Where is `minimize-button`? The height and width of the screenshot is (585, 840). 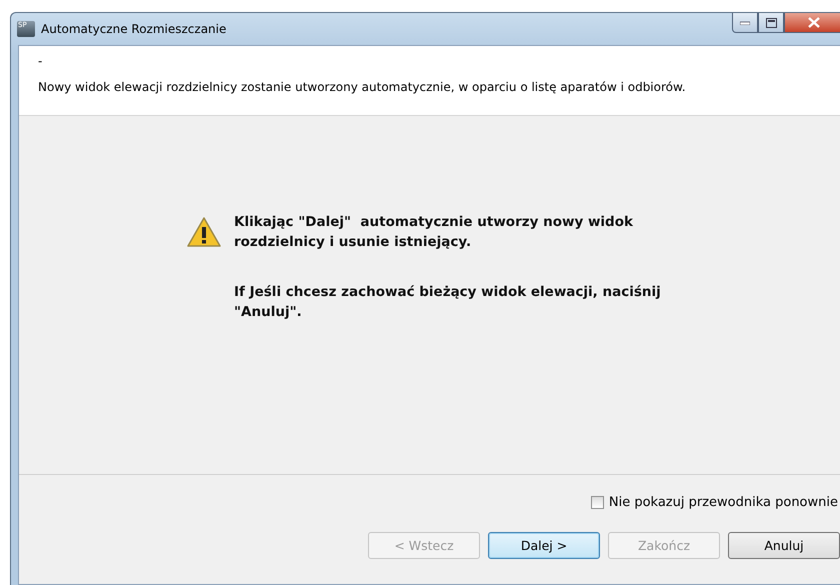 minimize-button is located at coordinates (745, 23).